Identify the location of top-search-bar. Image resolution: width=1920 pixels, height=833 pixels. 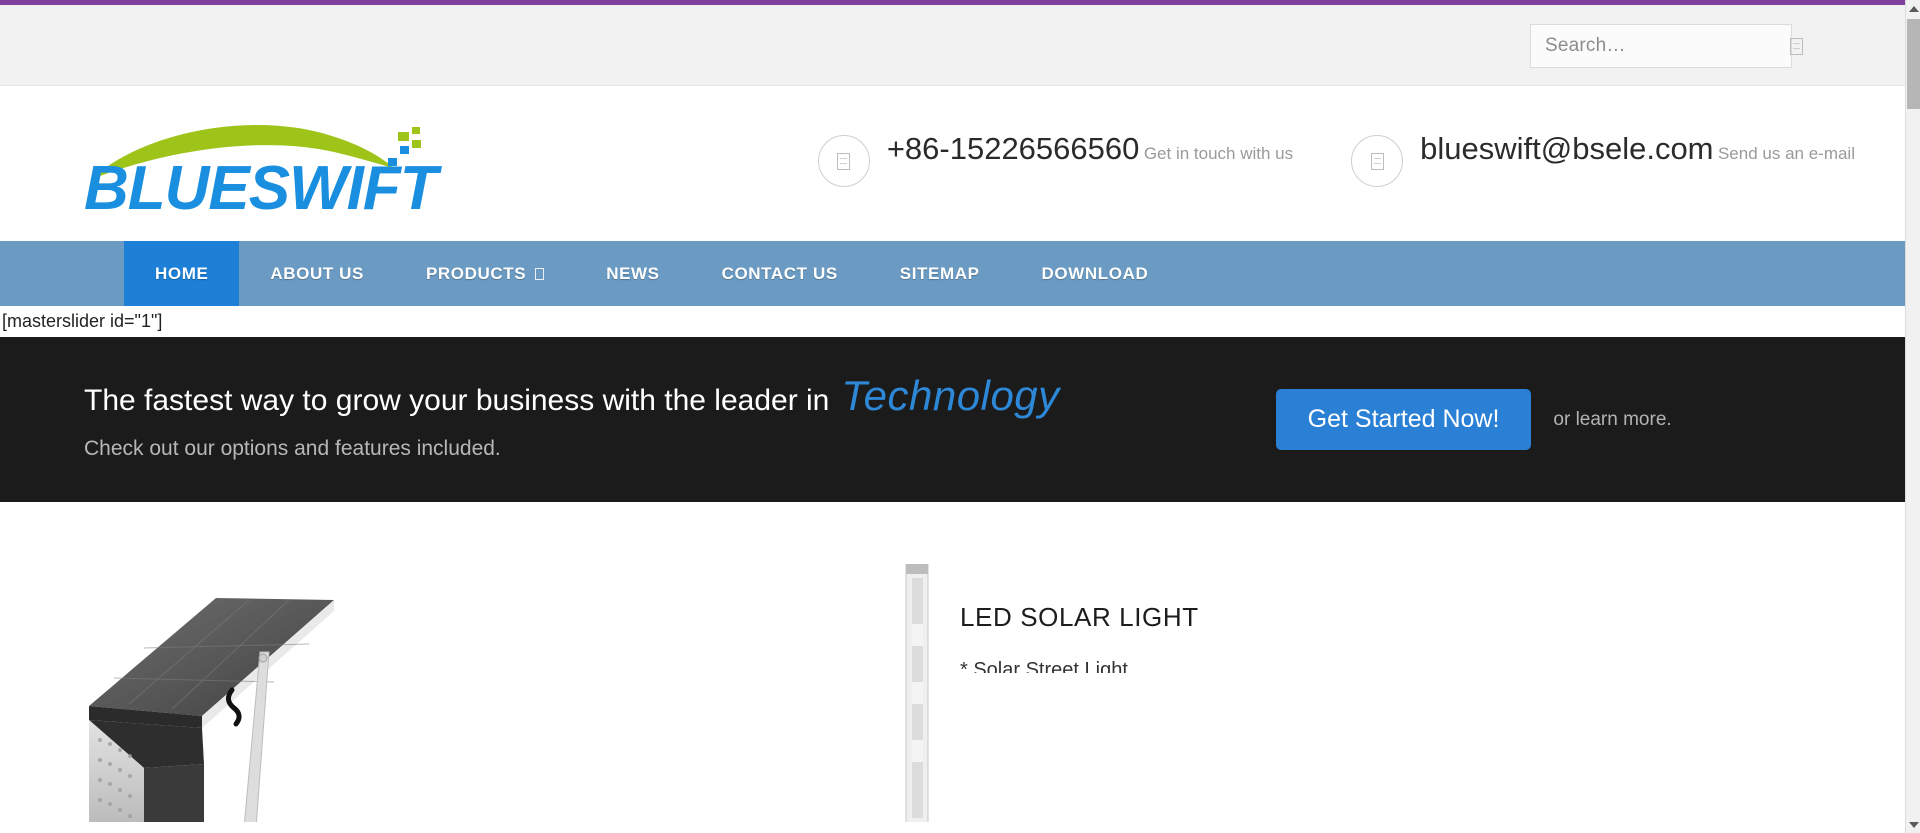
(952, 45).